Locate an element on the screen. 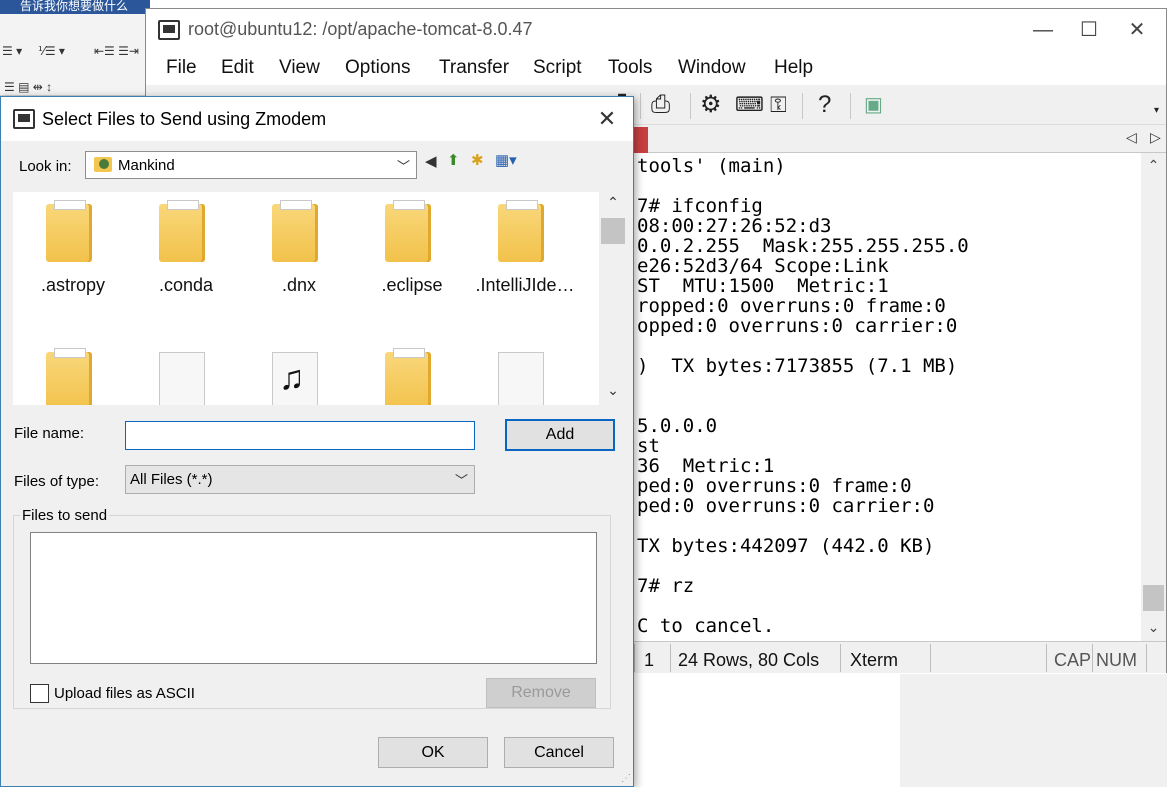  background-panel is located at coordinates (1033, 730).